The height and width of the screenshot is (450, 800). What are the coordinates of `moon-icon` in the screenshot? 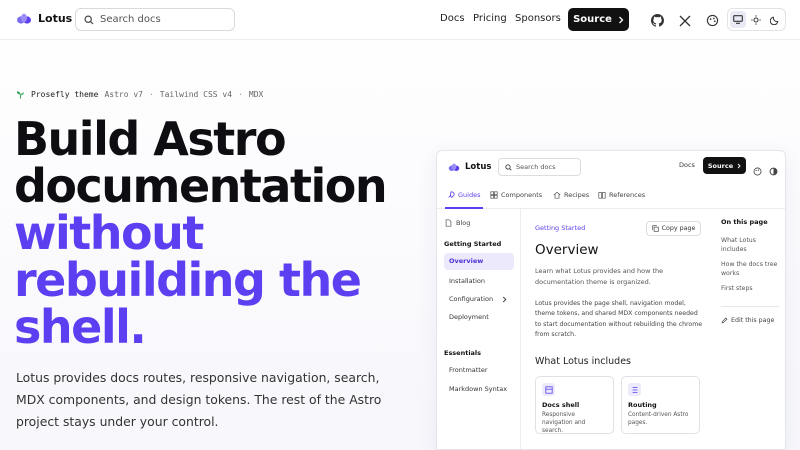 It's located at (775, 19).